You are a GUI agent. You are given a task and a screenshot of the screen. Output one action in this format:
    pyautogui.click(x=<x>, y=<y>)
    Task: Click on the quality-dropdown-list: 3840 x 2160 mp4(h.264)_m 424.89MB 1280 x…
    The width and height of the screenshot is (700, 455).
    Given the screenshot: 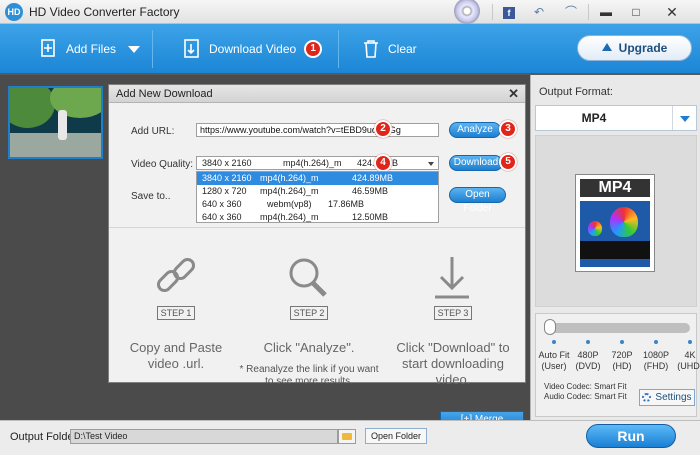 What is the action you would take?
    pyautogui.click(x=317, y=197)
    